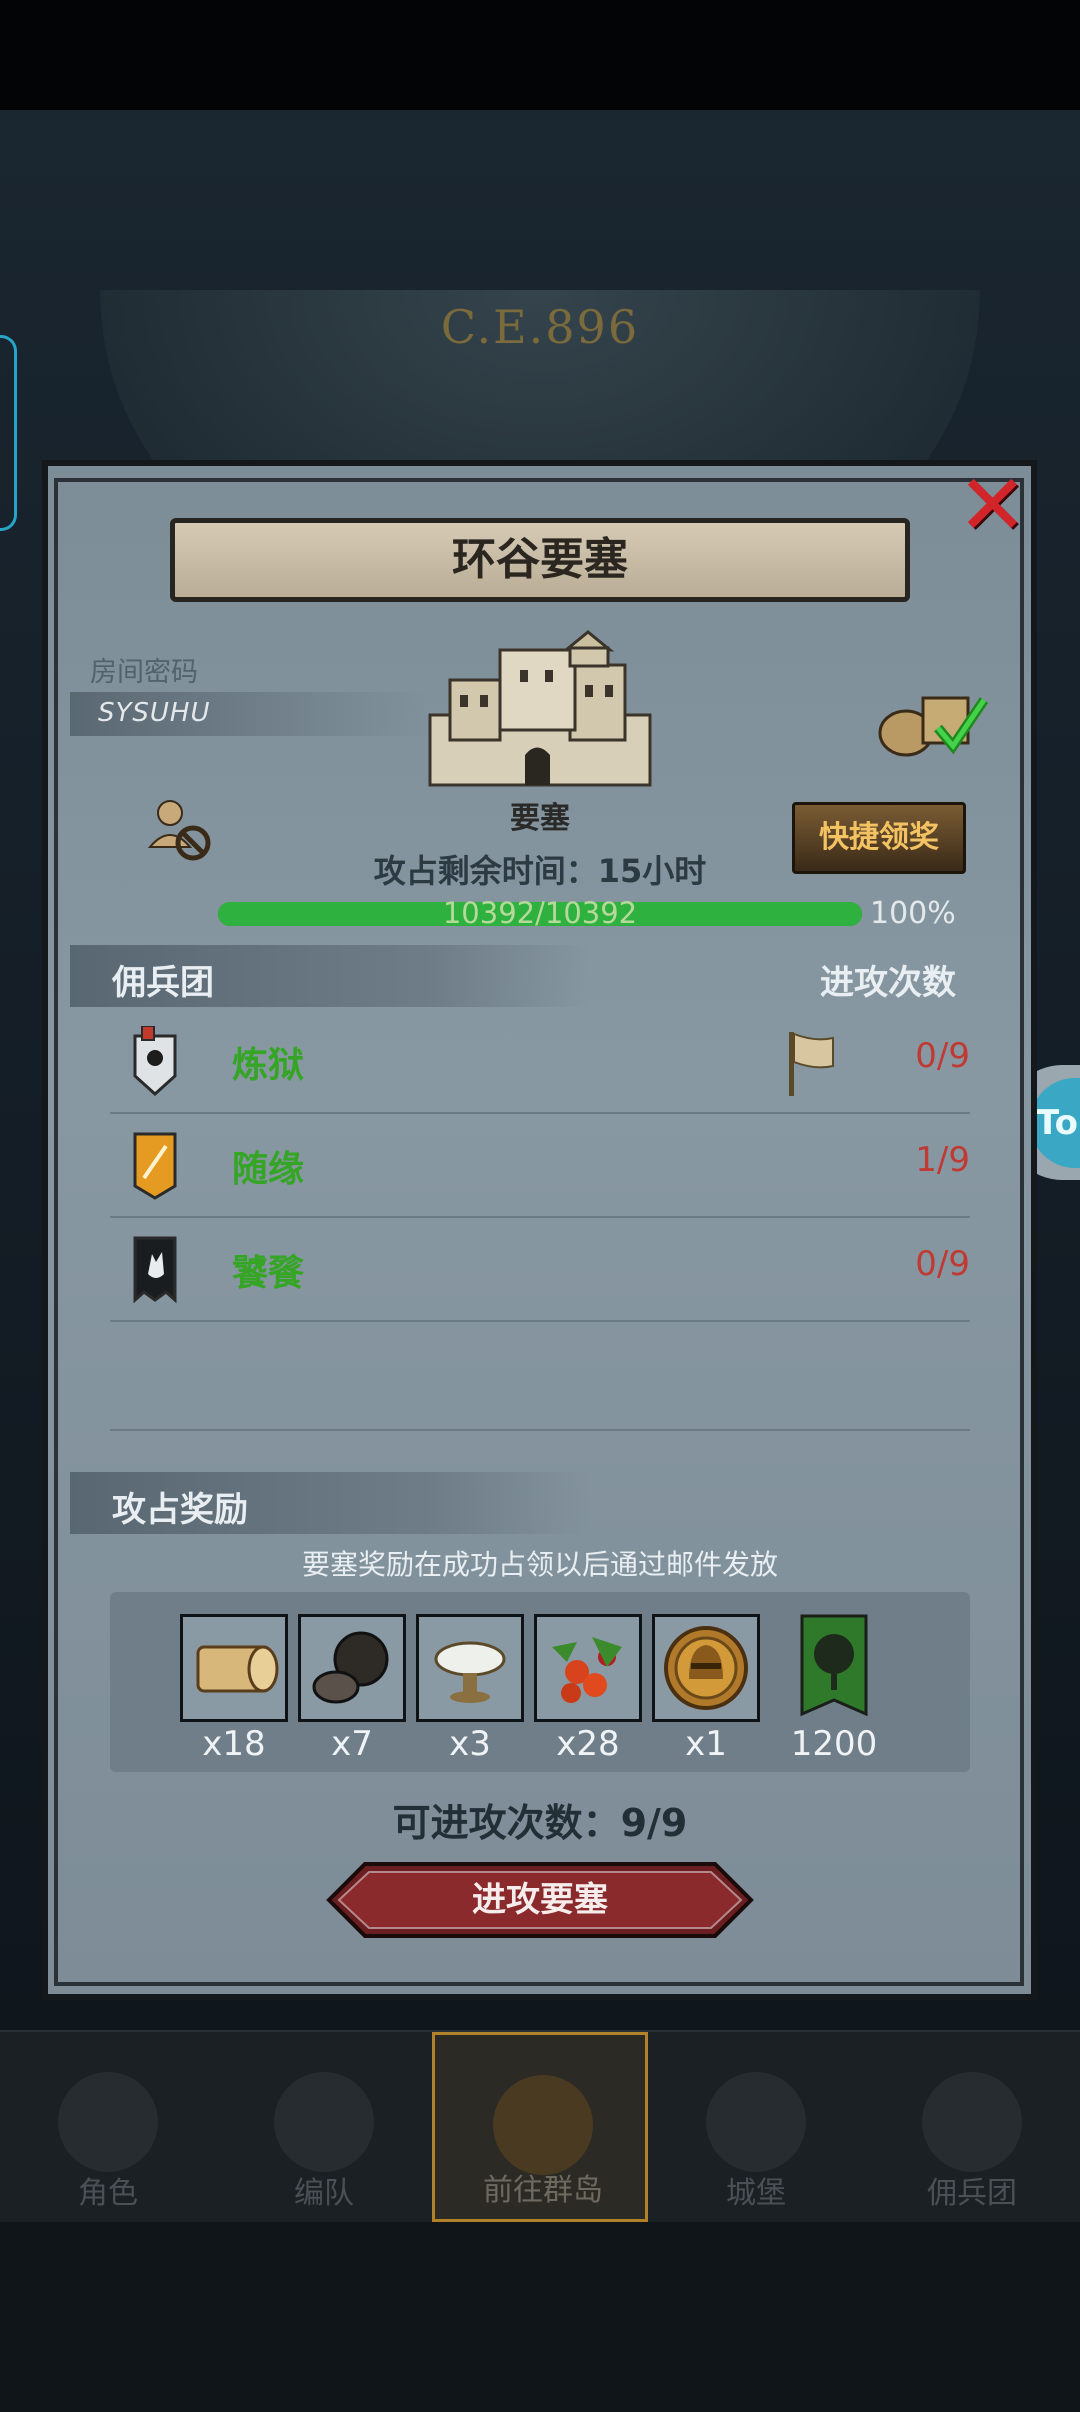 The height and width of the screenshot is (2412, 1080). What do you see at coordinates (234, 1668) in the screenshot?
I see `wood-log-icon` at bounding box center [234, 1668].